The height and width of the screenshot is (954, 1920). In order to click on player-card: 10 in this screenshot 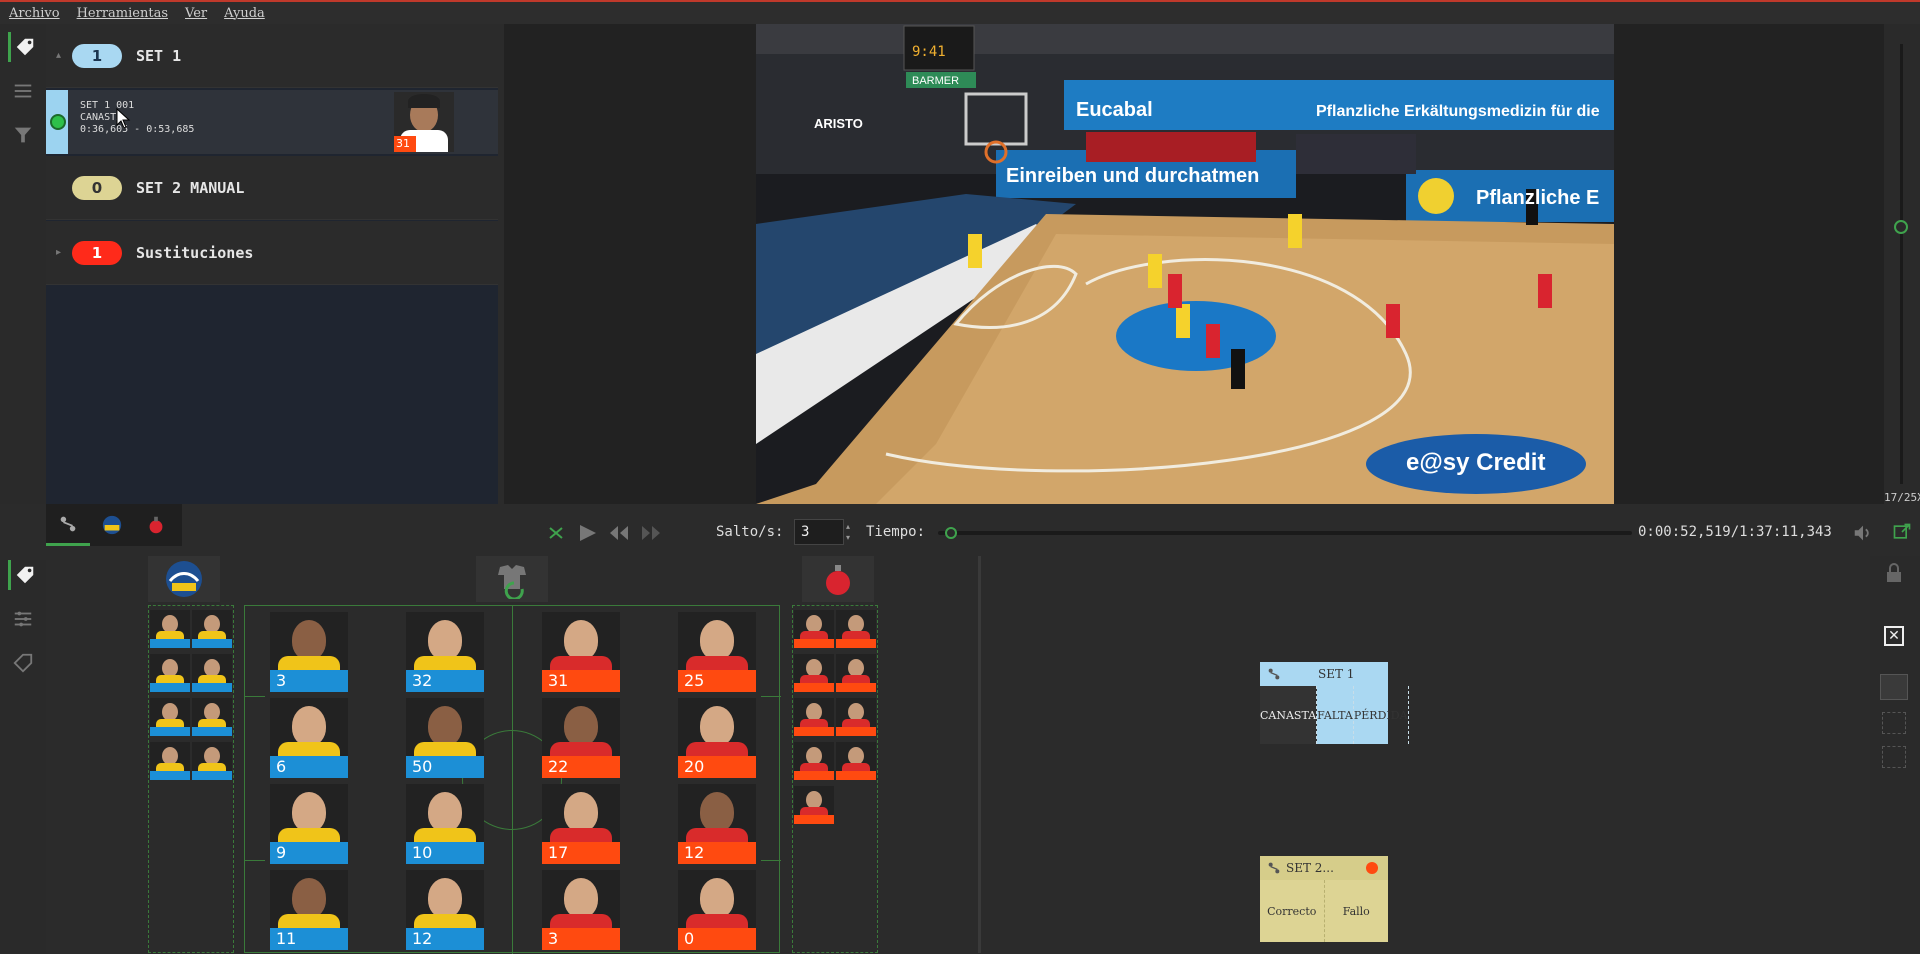, I will do `click(445, 824)`.